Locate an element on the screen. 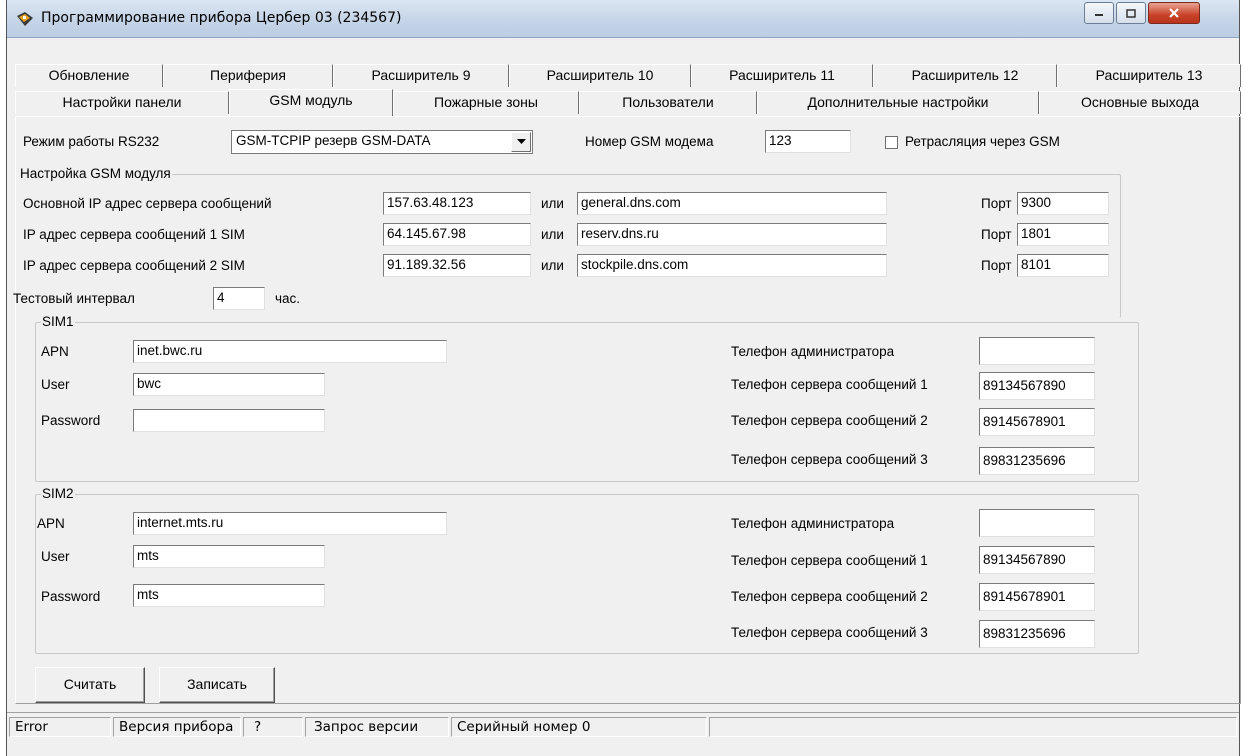 Image resolution: width=1244 pixels, height=756 pixels. sim2-admin-phone-field is located at coordinates (1037, 523).